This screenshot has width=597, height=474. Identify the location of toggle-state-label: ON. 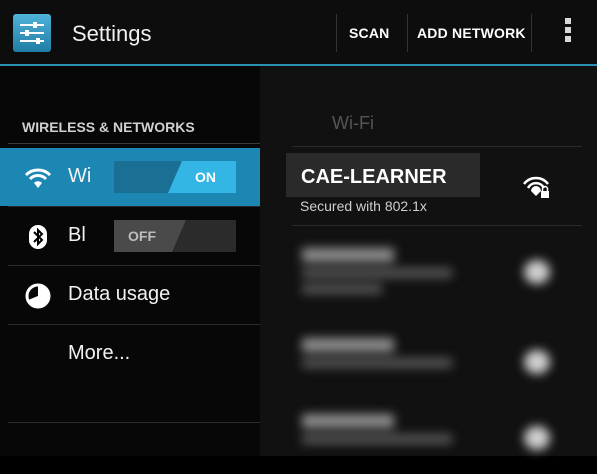
(205, 177).